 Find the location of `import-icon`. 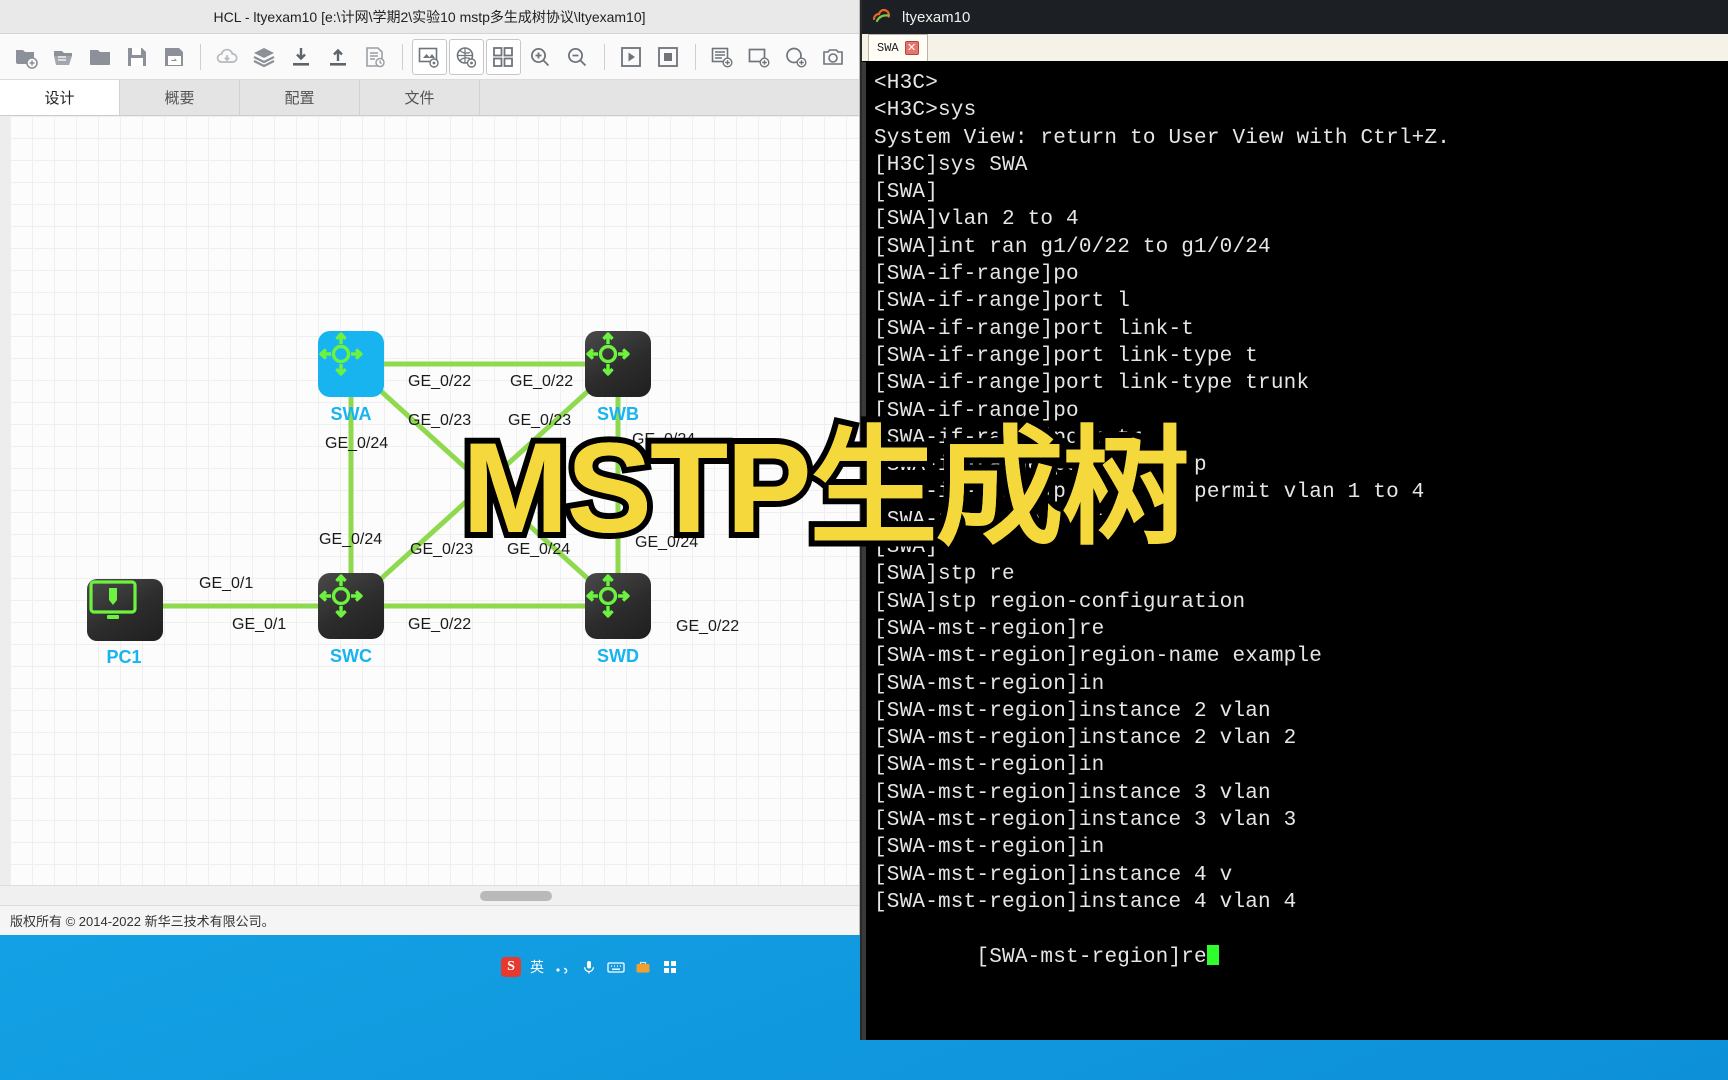

import-icon is located at coordinates (301, 57).